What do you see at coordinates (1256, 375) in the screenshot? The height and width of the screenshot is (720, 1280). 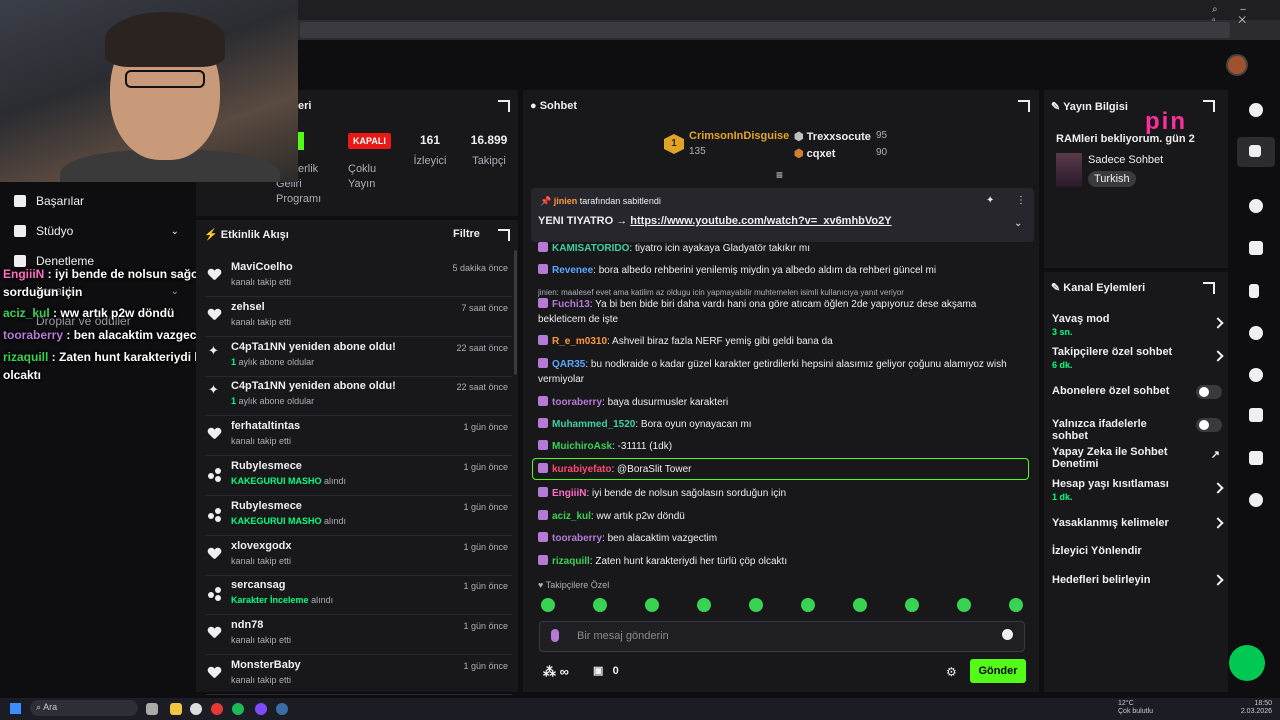 I see `broadcast-icon` at bounding box center [1256, 375].